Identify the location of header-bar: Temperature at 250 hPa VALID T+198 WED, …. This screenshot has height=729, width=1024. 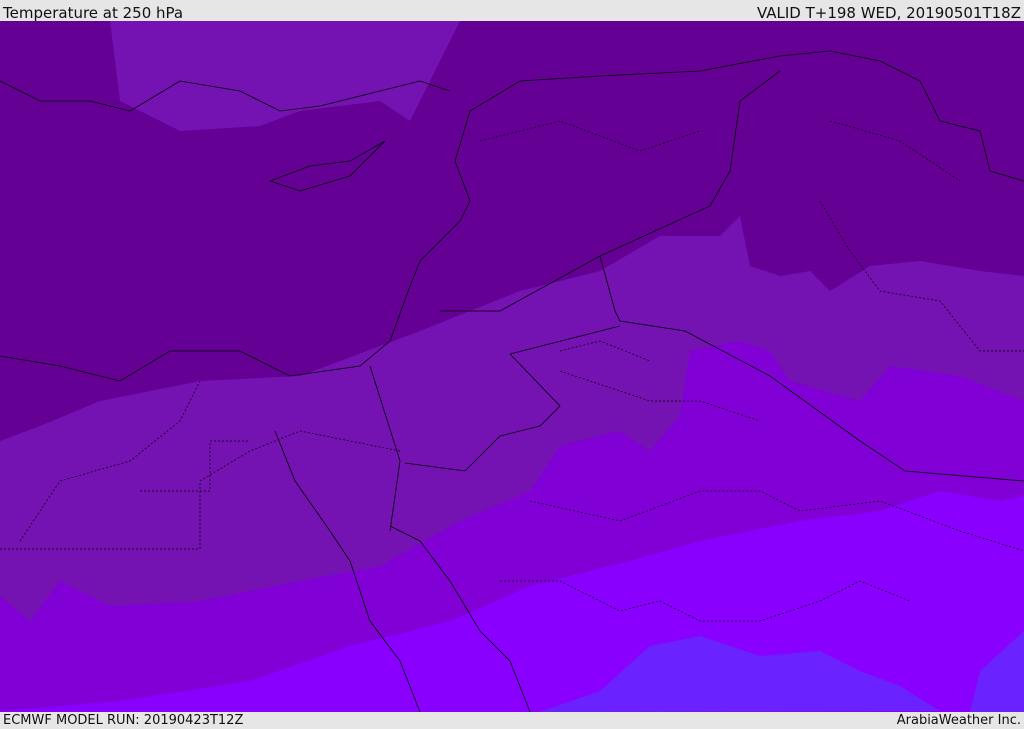
(512, 10).